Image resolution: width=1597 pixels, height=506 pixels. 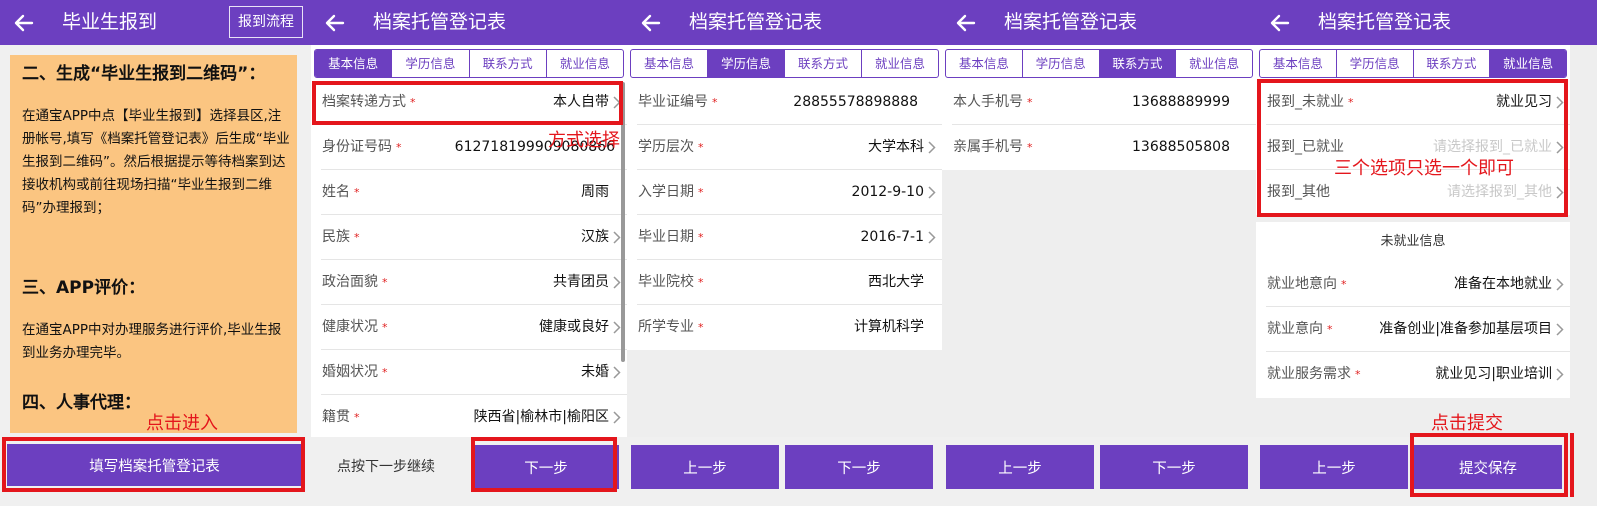 I want to click on row-label: 所学专业, so click(x=666, y=327).